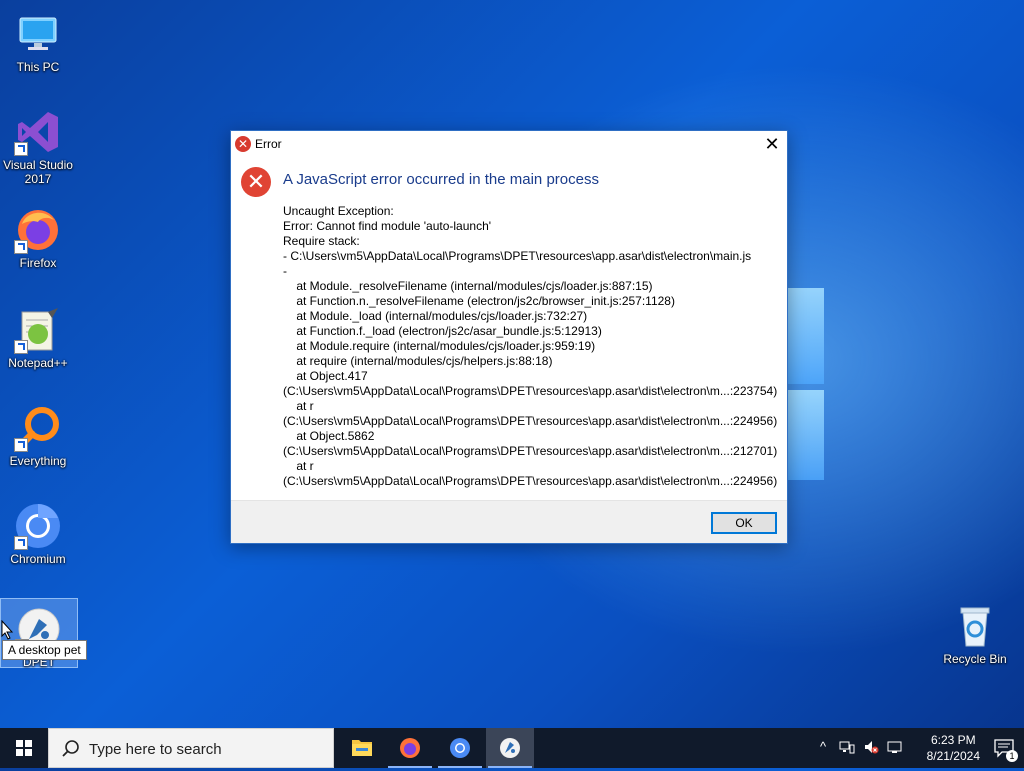 Image resolution: width=1024 pixels, height=771 pixels. I want to click on desktop-icon-chromium: Chromium, so click(38, 531).